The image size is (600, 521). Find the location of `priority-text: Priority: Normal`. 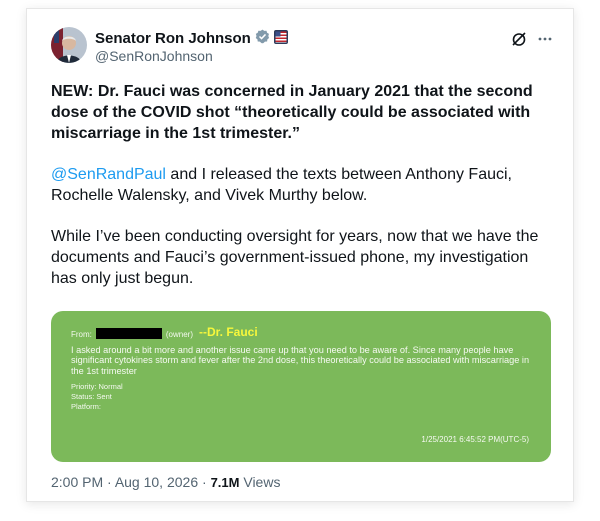

priority-text: Priority: Normal is located at coordinates (97, 387).